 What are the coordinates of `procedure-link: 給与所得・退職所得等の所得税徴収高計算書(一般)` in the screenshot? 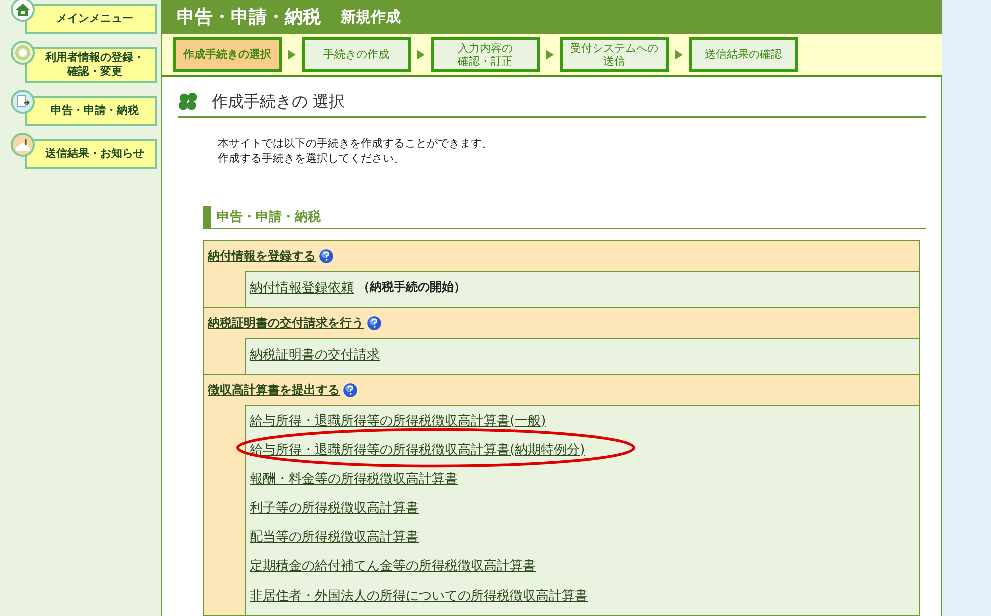 It's located at (398, 421).